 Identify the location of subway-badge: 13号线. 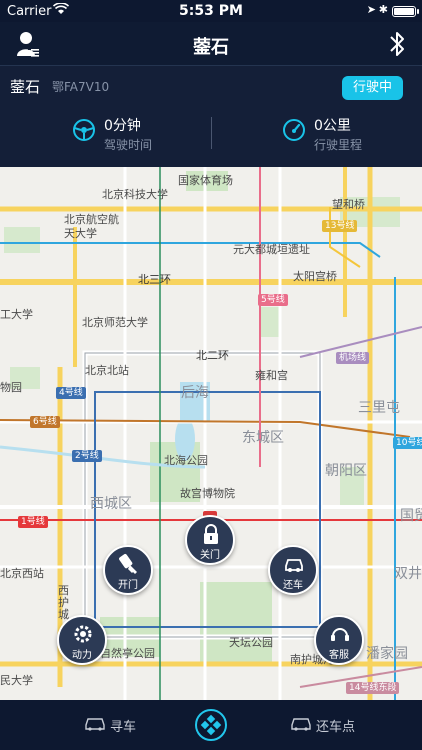
(340, 226).